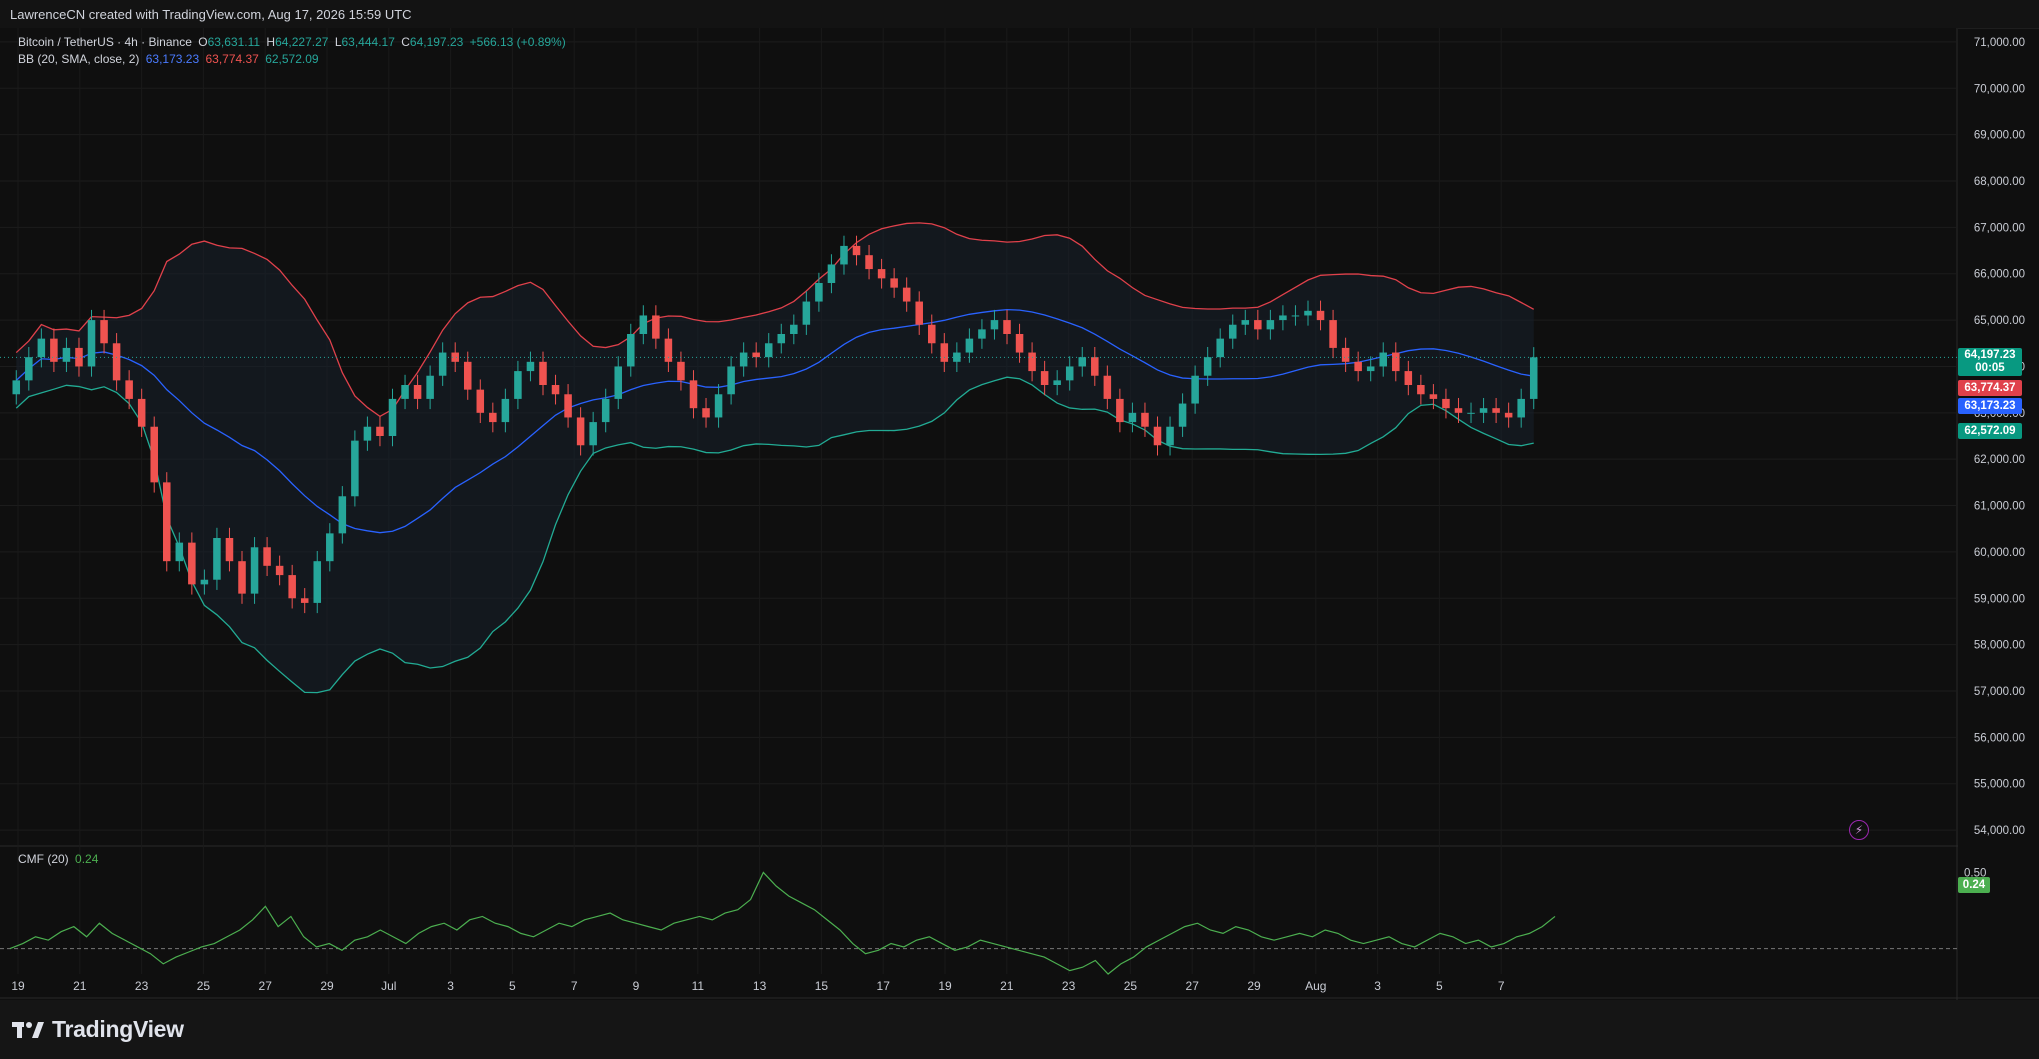 The width and height of the screenshot is (2039, 1059). I want to click on y-tick-label: 61,000.00, so click(1999, 507).